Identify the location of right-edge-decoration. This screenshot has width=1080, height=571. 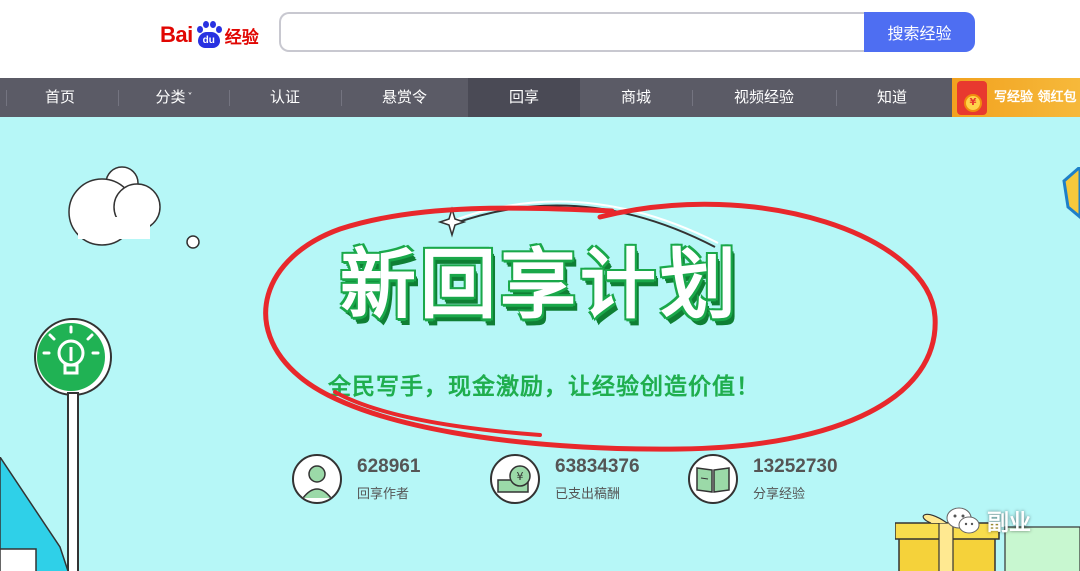
(1071, 193).